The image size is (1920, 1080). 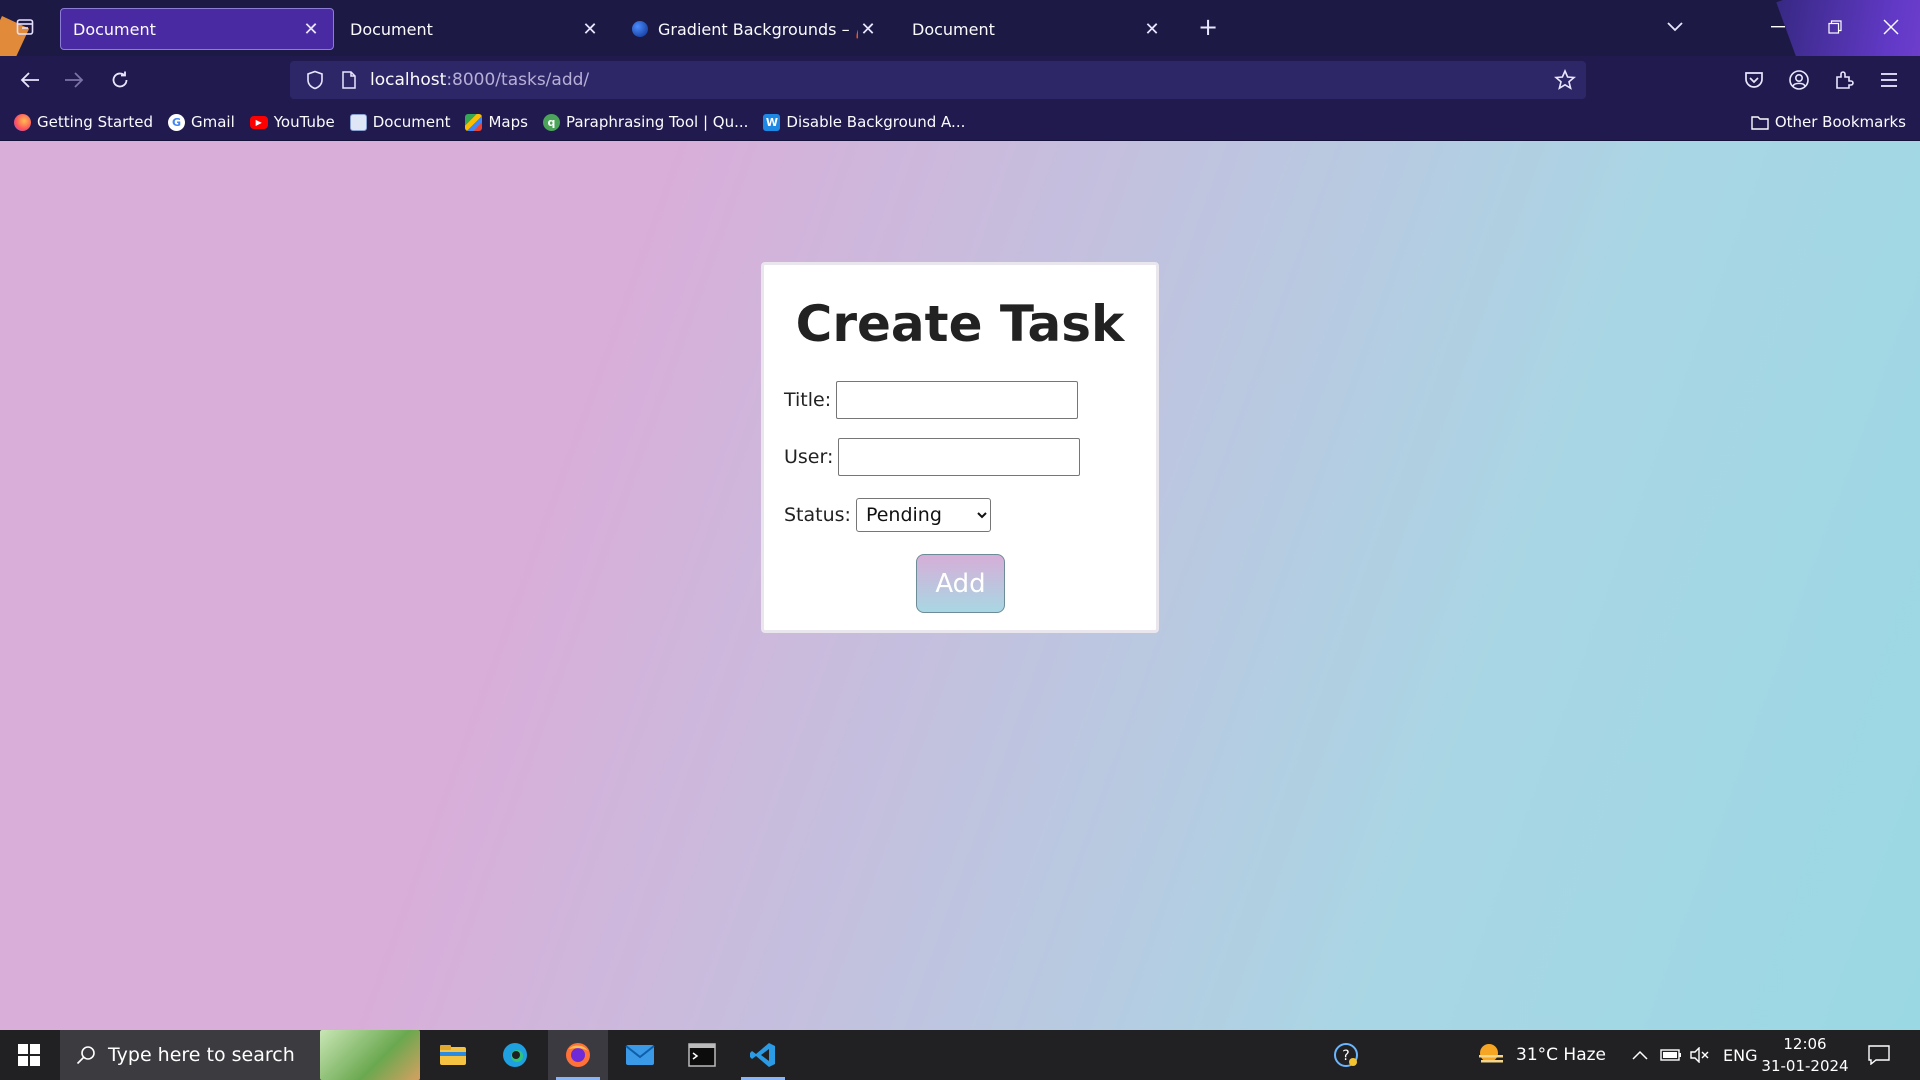 What do you see at coordinates (1805, 1055) in the screenshot?
I see `clock: 12:06 31-01-2024` at bounding box center [1805, 1055].